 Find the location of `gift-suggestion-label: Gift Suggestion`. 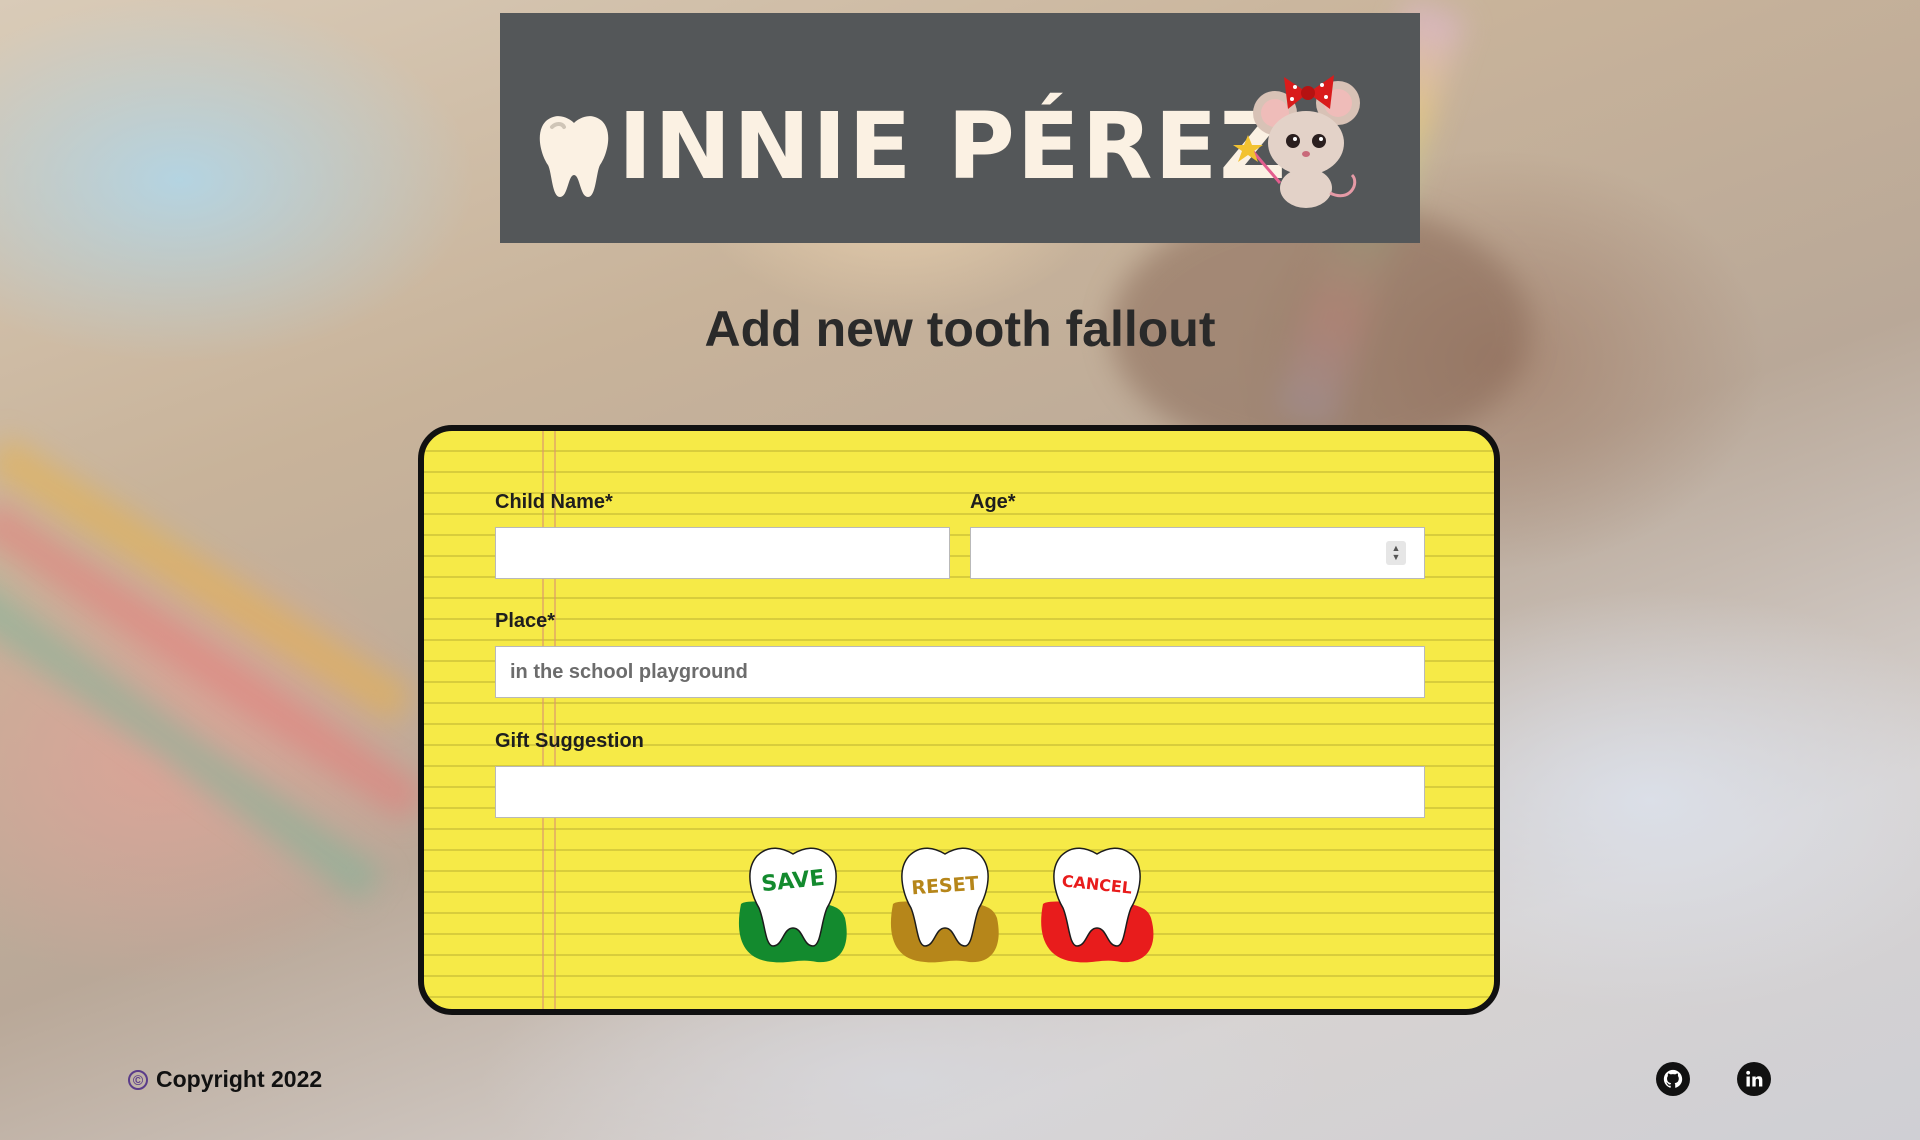

gift-suggestion-label: Gift Suggestion is located at coordinates (569, 741).